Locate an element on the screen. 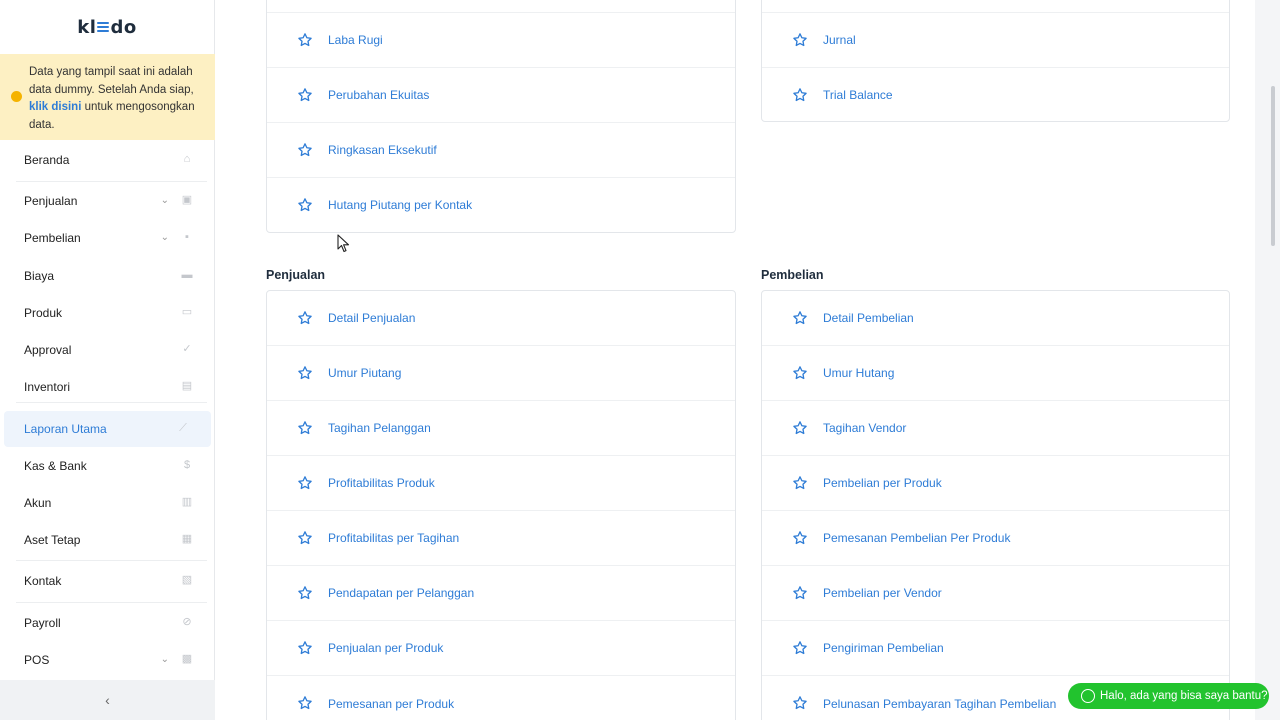 The height and width of the screenshot is (720, 1280). report-link-trial-balance: Trial Balance is located at coordinates (995, 94).